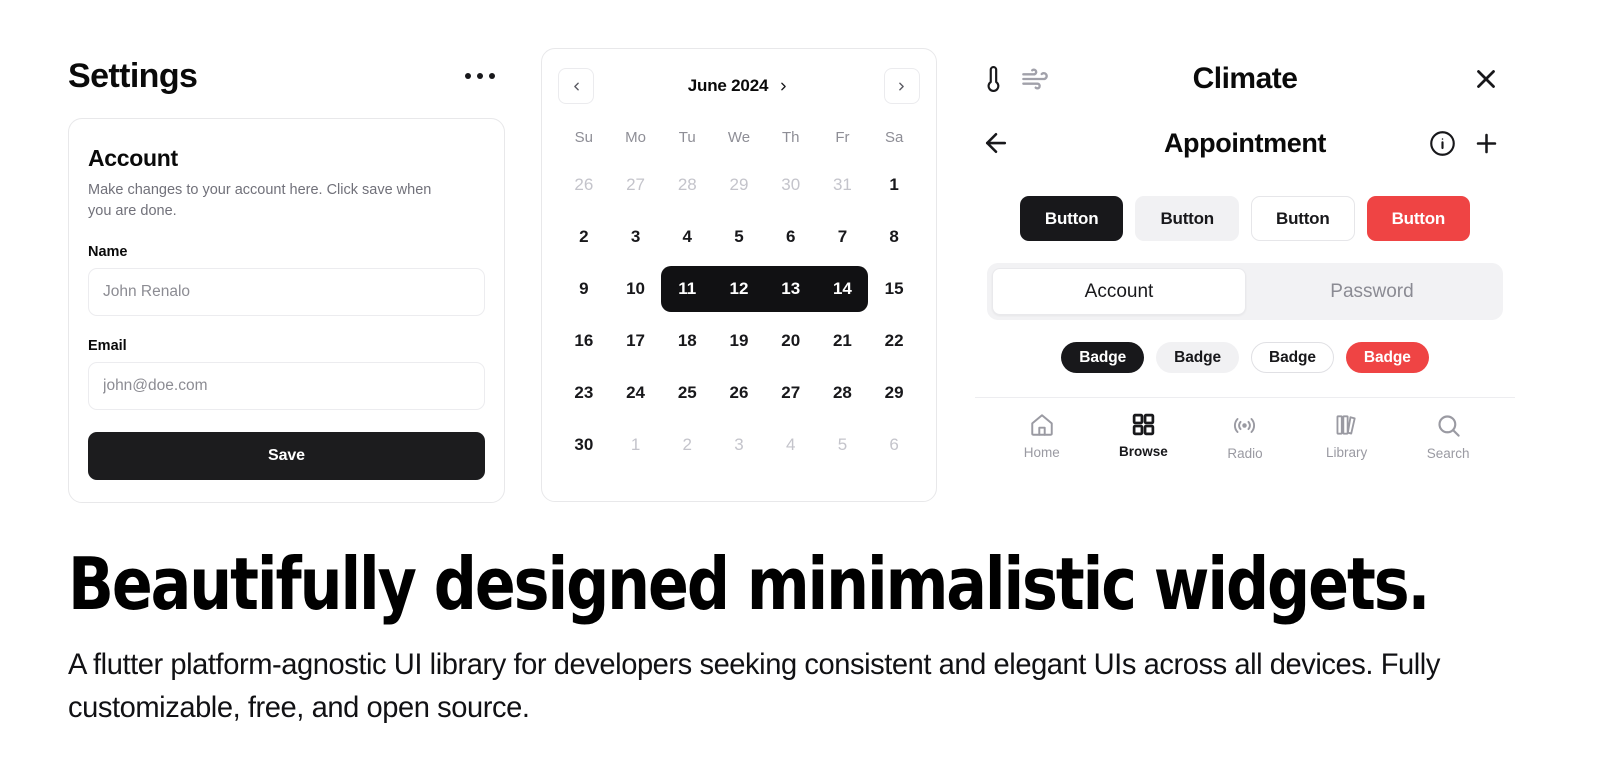 This screenshot has width=1600, height=780. What do you see at coordinates (286, 386) in the screenshot?
I see `email-input` at bounding box center [286, 386].